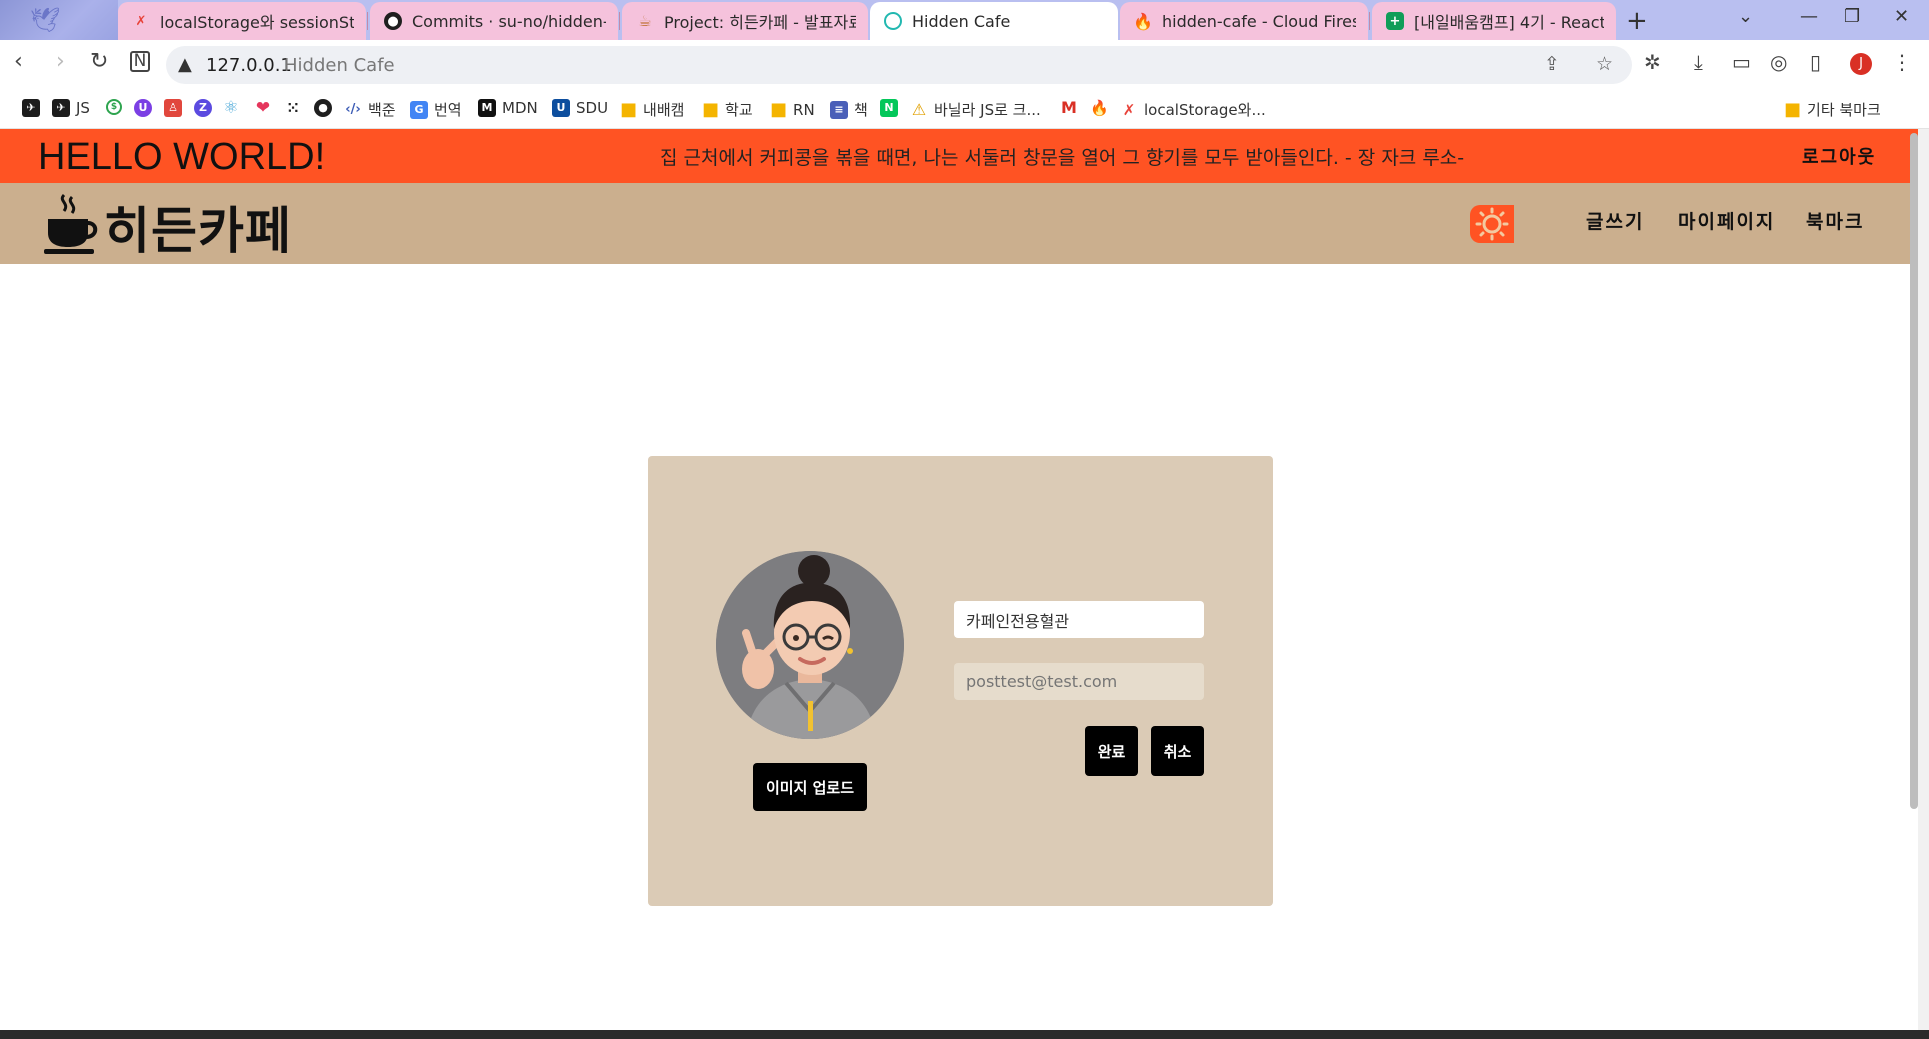 The width and height of the screenshot is (1929, 1039). What do you see at coordinates (18, 61) in the screenshot?
I see `back-icon: ‹` at bounding box center [18, 61].